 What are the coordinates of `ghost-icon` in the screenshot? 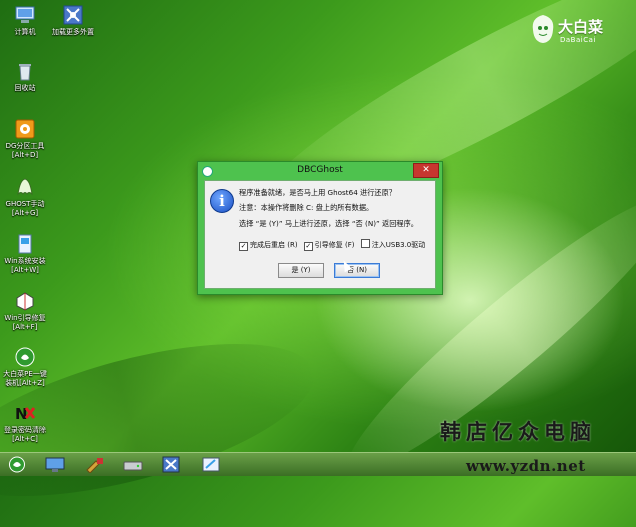 It's located at (25, 187).